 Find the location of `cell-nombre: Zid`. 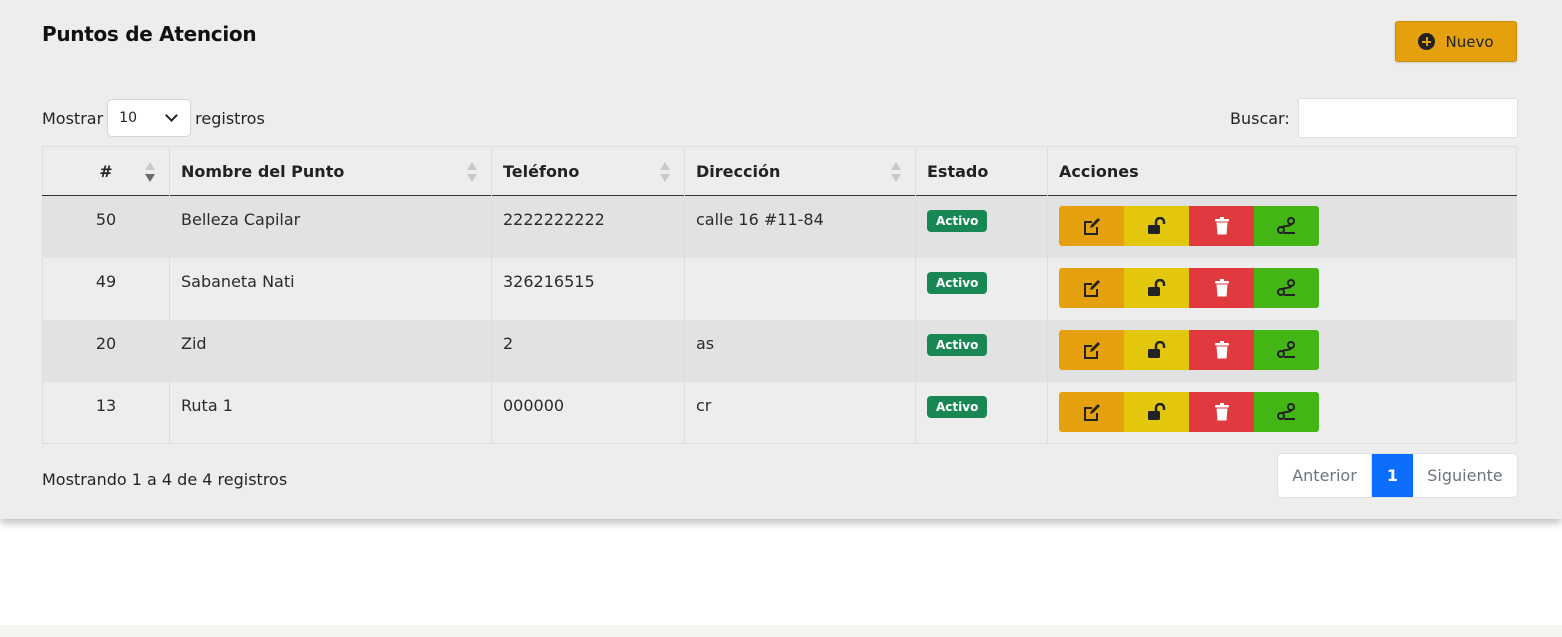

cell-nombre: Zid is located at coordinates (330, 350).